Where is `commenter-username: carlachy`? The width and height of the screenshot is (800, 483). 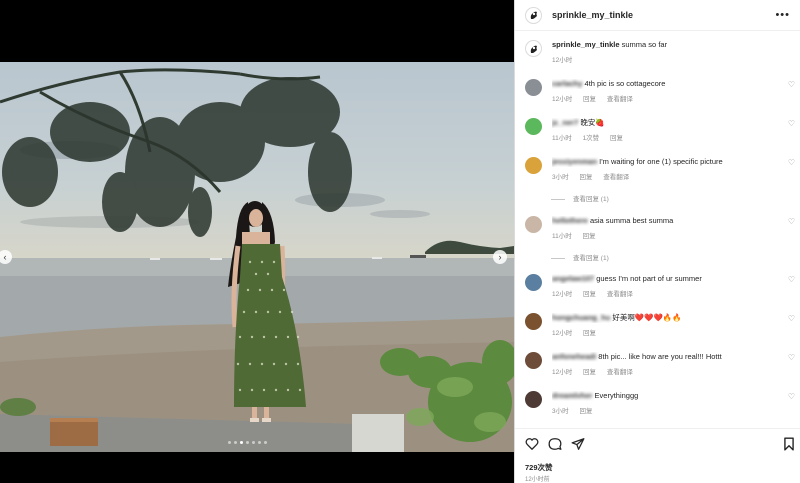 commenter-username: carlachy is located at coordinates (567, 83).